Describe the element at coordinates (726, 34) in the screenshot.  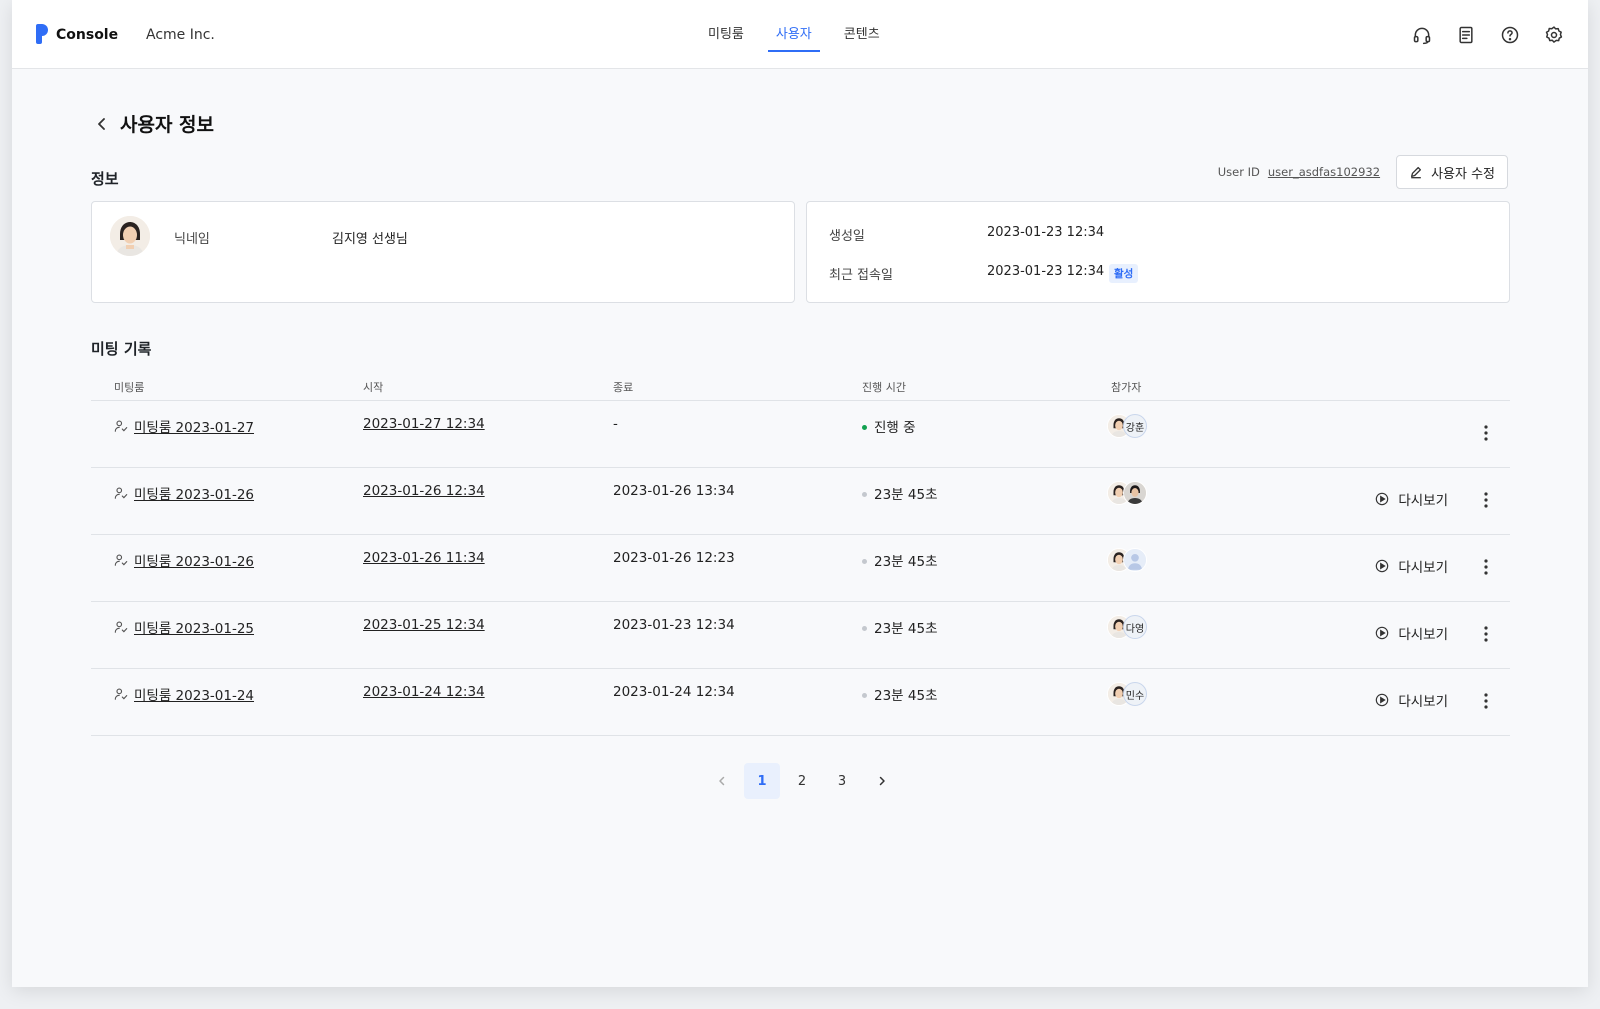
I see `tab-meeting-rooms: 미팅룸` at that location.